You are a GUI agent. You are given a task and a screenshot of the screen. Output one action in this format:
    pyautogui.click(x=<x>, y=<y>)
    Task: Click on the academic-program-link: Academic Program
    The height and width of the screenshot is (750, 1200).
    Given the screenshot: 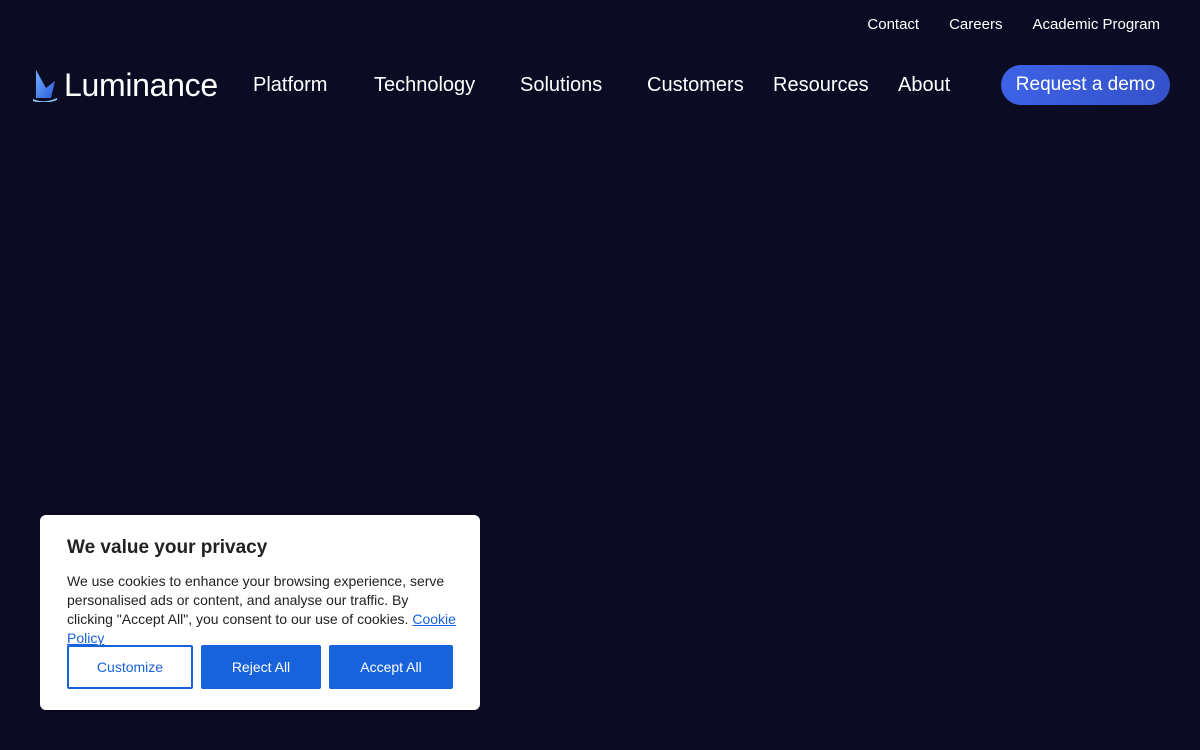 What is the action you would take?
    pyautogui.click(x=1096, y=25)
    